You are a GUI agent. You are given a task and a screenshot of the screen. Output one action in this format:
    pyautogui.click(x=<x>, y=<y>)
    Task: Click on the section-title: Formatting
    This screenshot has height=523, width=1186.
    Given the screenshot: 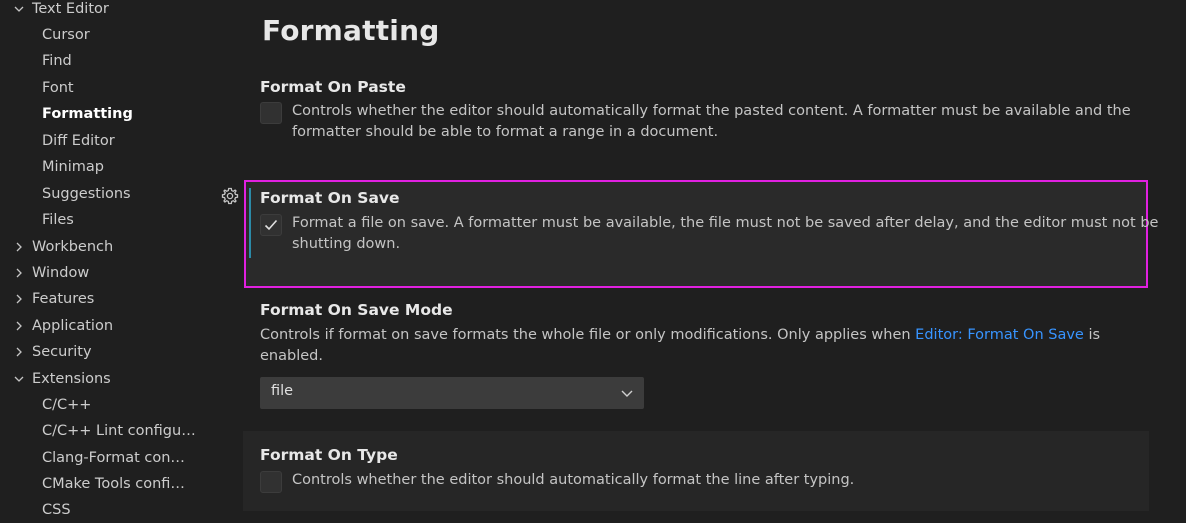 What is the action you would take?
    pyautogui.click(x=351, y=30)
    